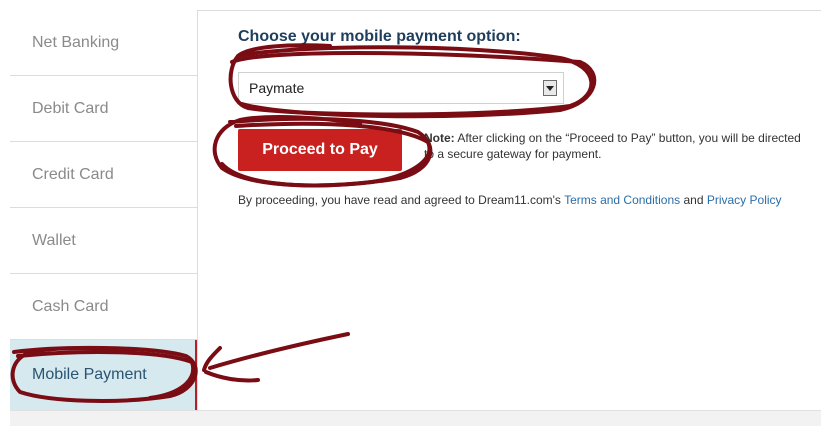 The width and height of the screenshot is (821, 426). I want to click on sidebar-item-credit-card: Credit Card, so click(103, 175).